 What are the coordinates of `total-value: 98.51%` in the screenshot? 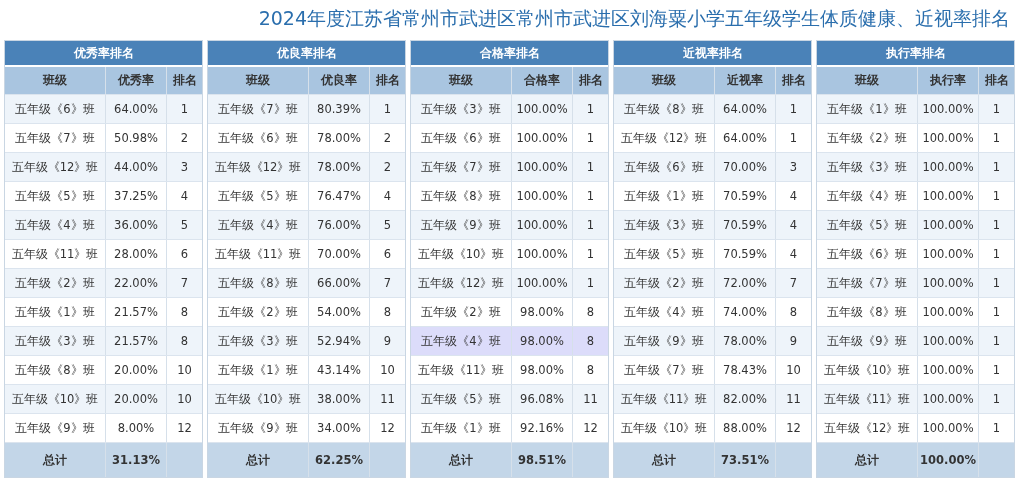 It's located at (541, 460).